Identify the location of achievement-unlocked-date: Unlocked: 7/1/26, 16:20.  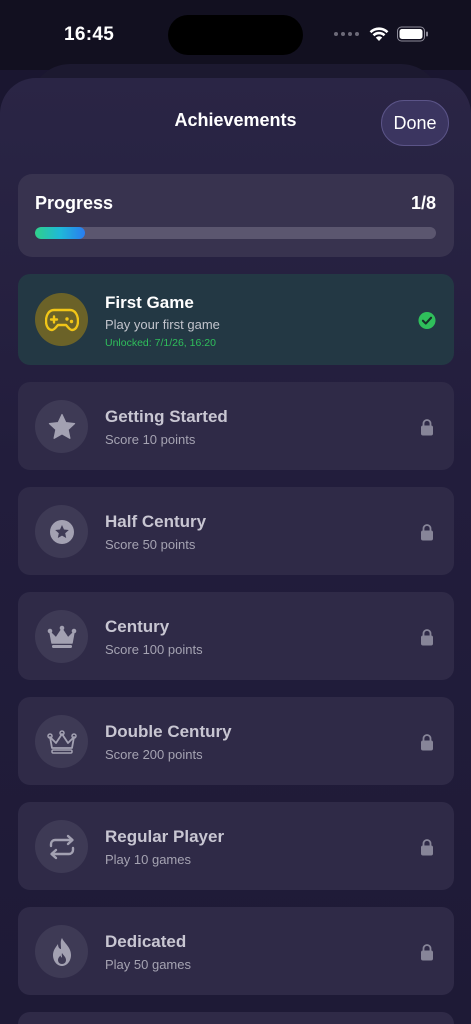
(160, 343).